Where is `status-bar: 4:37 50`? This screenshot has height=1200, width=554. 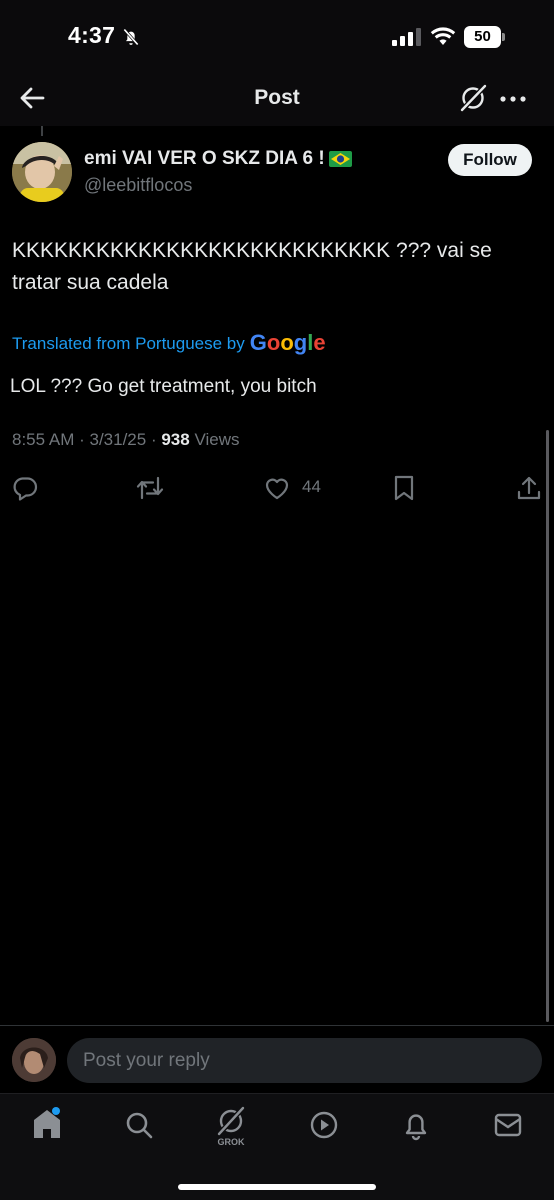
status-bar: 4:37 50 is located at coordinates (277, 35).